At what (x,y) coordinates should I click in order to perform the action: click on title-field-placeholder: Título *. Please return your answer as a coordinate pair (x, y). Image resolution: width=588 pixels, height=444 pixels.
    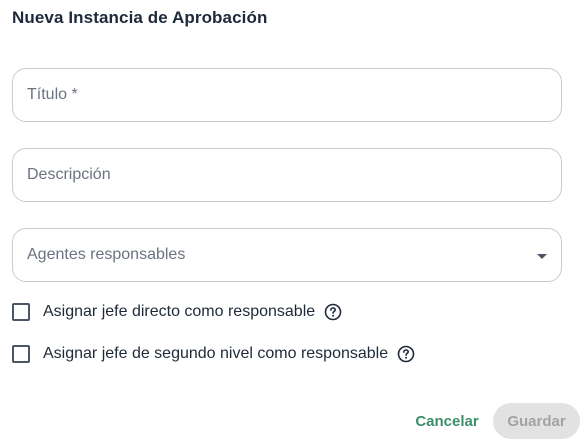
    Looking at the image, I should click on (52, 94).